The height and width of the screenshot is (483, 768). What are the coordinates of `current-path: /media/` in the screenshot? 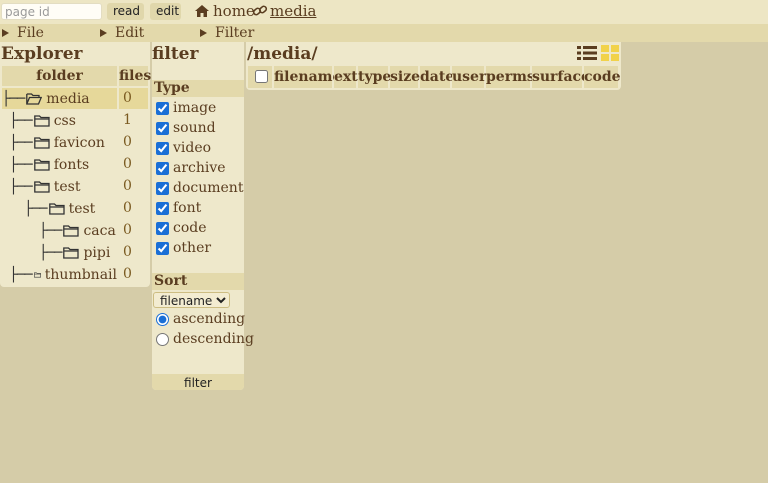 It's located at (282, 54).